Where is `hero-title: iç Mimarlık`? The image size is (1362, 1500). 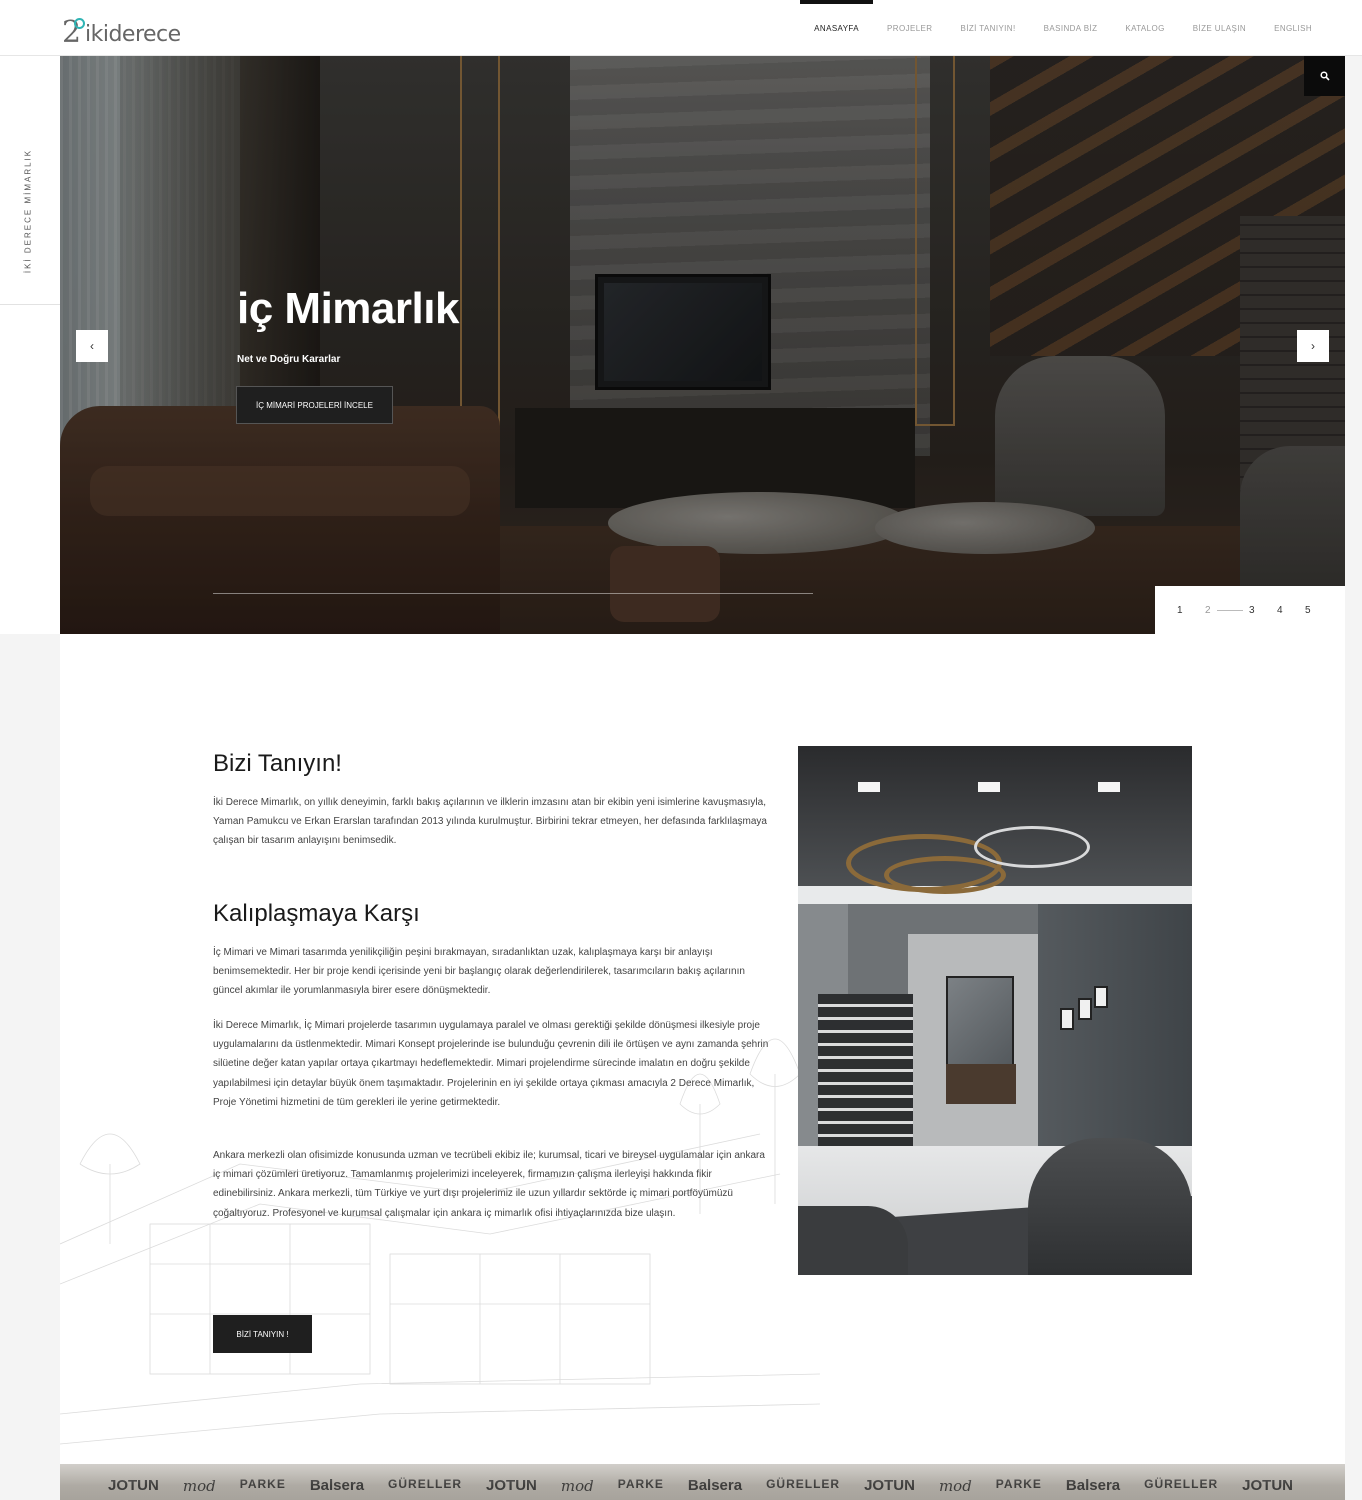
hero-title: iç Mimarlık is located at coordinates (348, 308).